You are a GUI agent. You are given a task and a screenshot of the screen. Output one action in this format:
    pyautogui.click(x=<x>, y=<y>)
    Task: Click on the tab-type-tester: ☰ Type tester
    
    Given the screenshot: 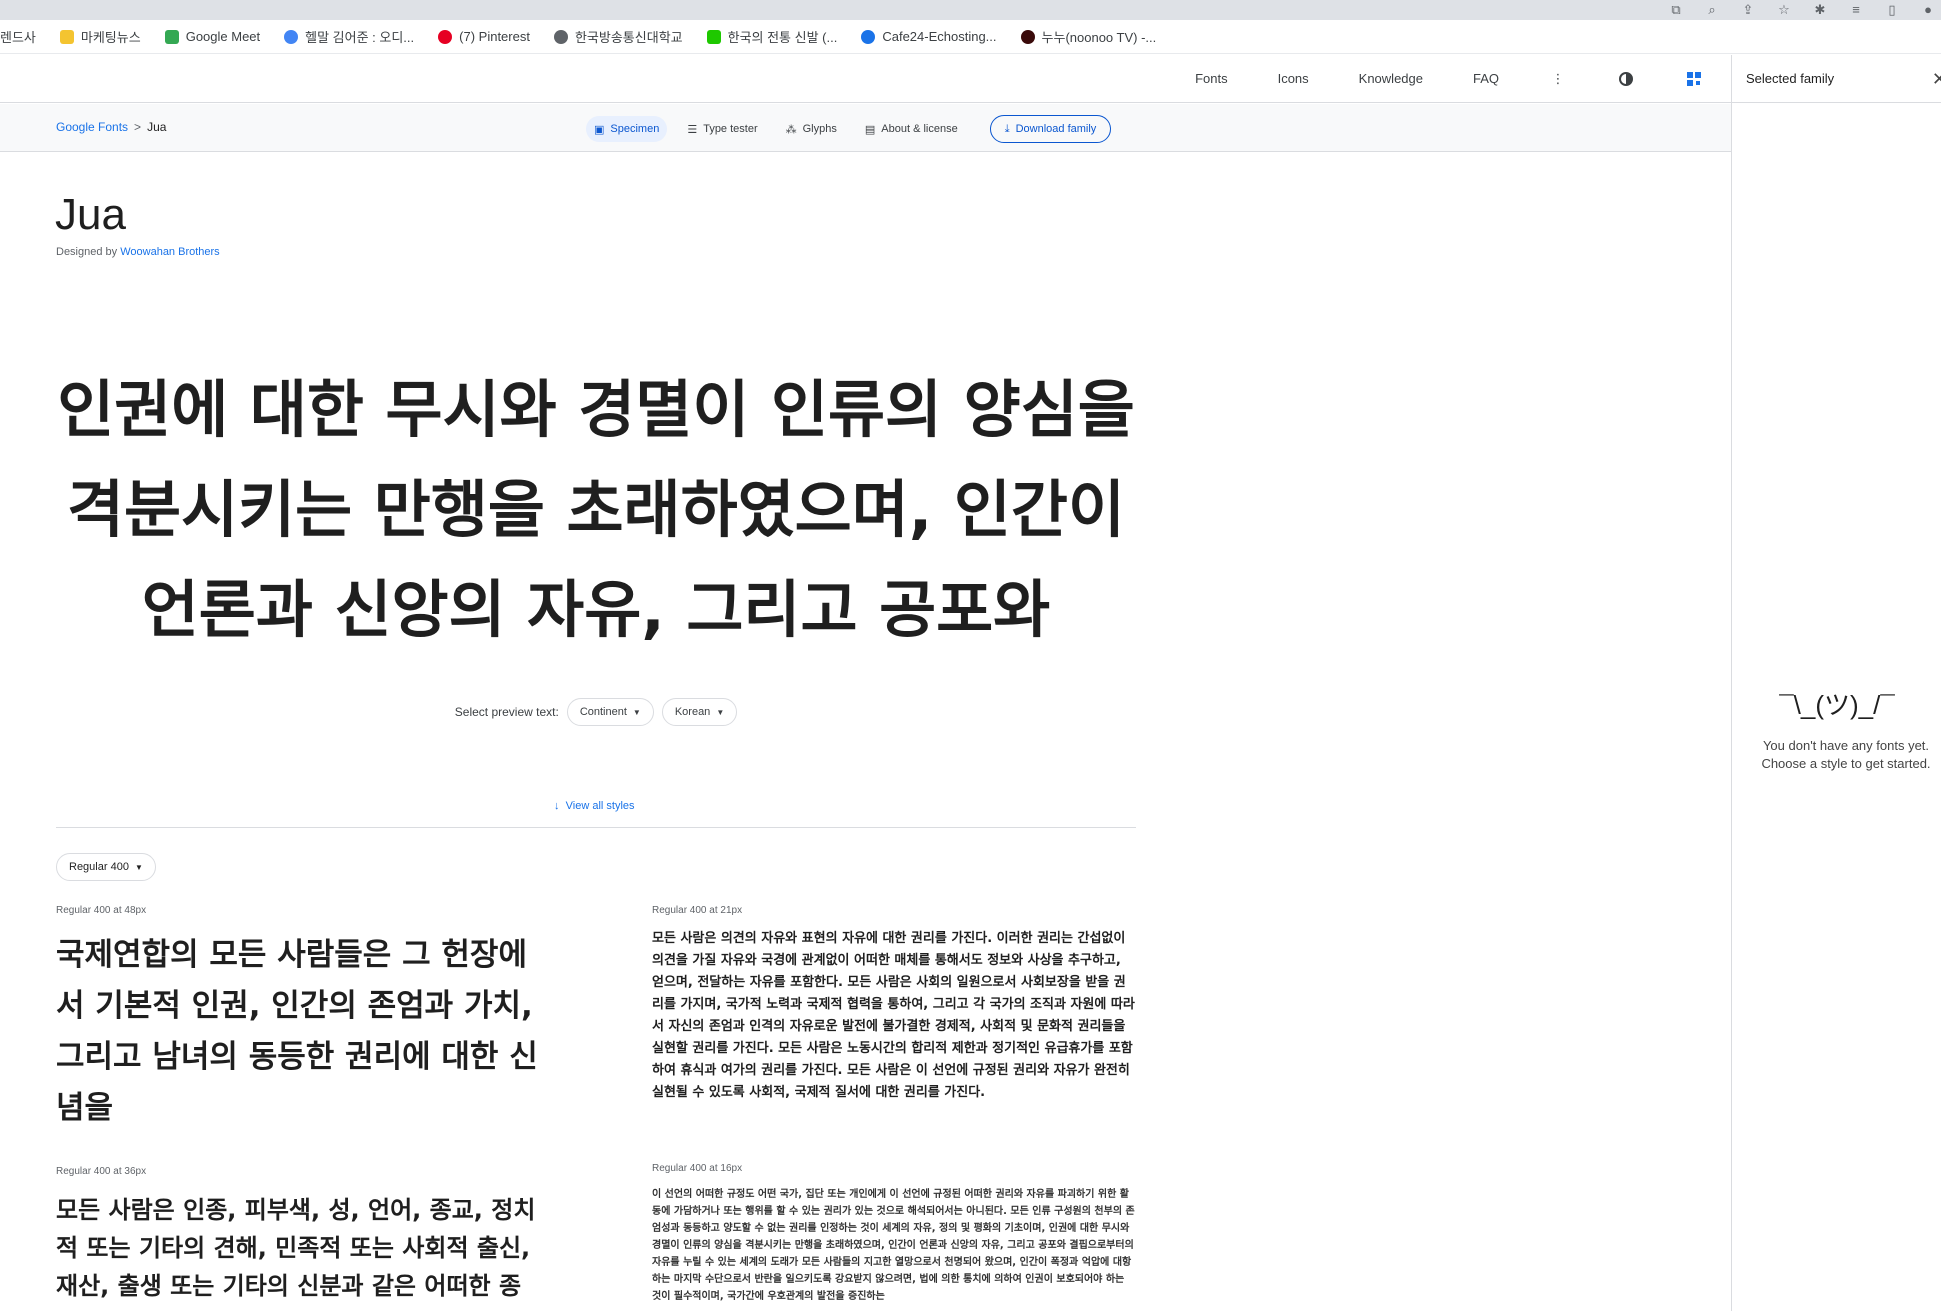 What is the action you would take?
    pyautogui.click(x=722, y=129)
    